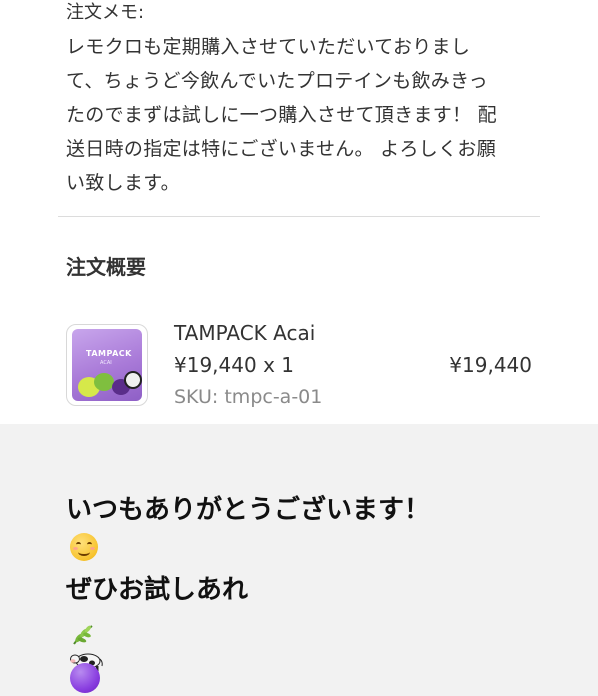  I want to click on memo-line: レモクロも定期購入させていただいておりまし, so click(268, 47).